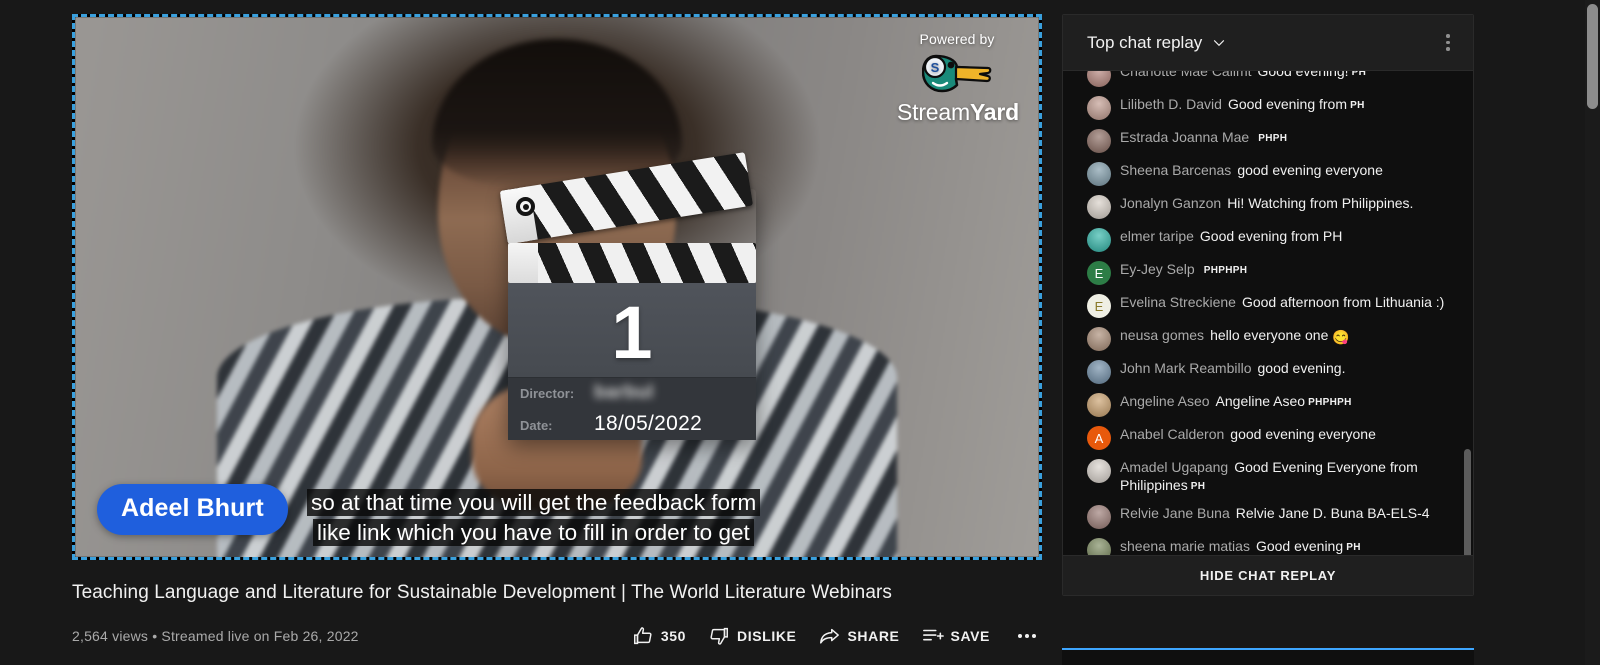  Describe the element at coordinates (1268, 272) in the screenshot. I see `chat-message: E Ey-Jey Selp PHPHPH` at that location.